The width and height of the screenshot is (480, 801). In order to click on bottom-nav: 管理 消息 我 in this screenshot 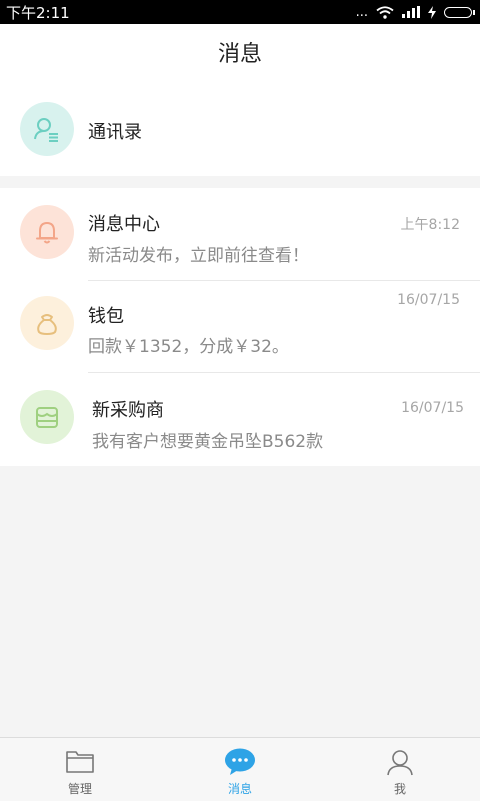, I will do `click(240, 769)`.